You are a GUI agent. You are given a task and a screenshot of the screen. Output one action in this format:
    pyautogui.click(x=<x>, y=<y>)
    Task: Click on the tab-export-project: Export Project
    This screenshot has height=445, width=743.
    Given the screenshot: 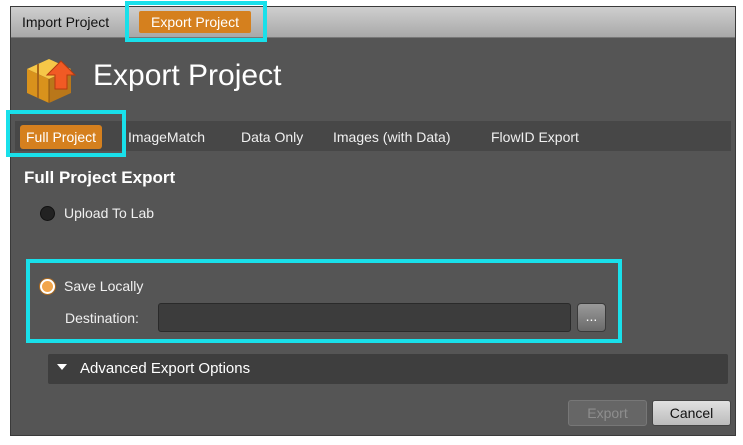 What is the action you would take?
    pyautogui.click(x=195, y=22)
    